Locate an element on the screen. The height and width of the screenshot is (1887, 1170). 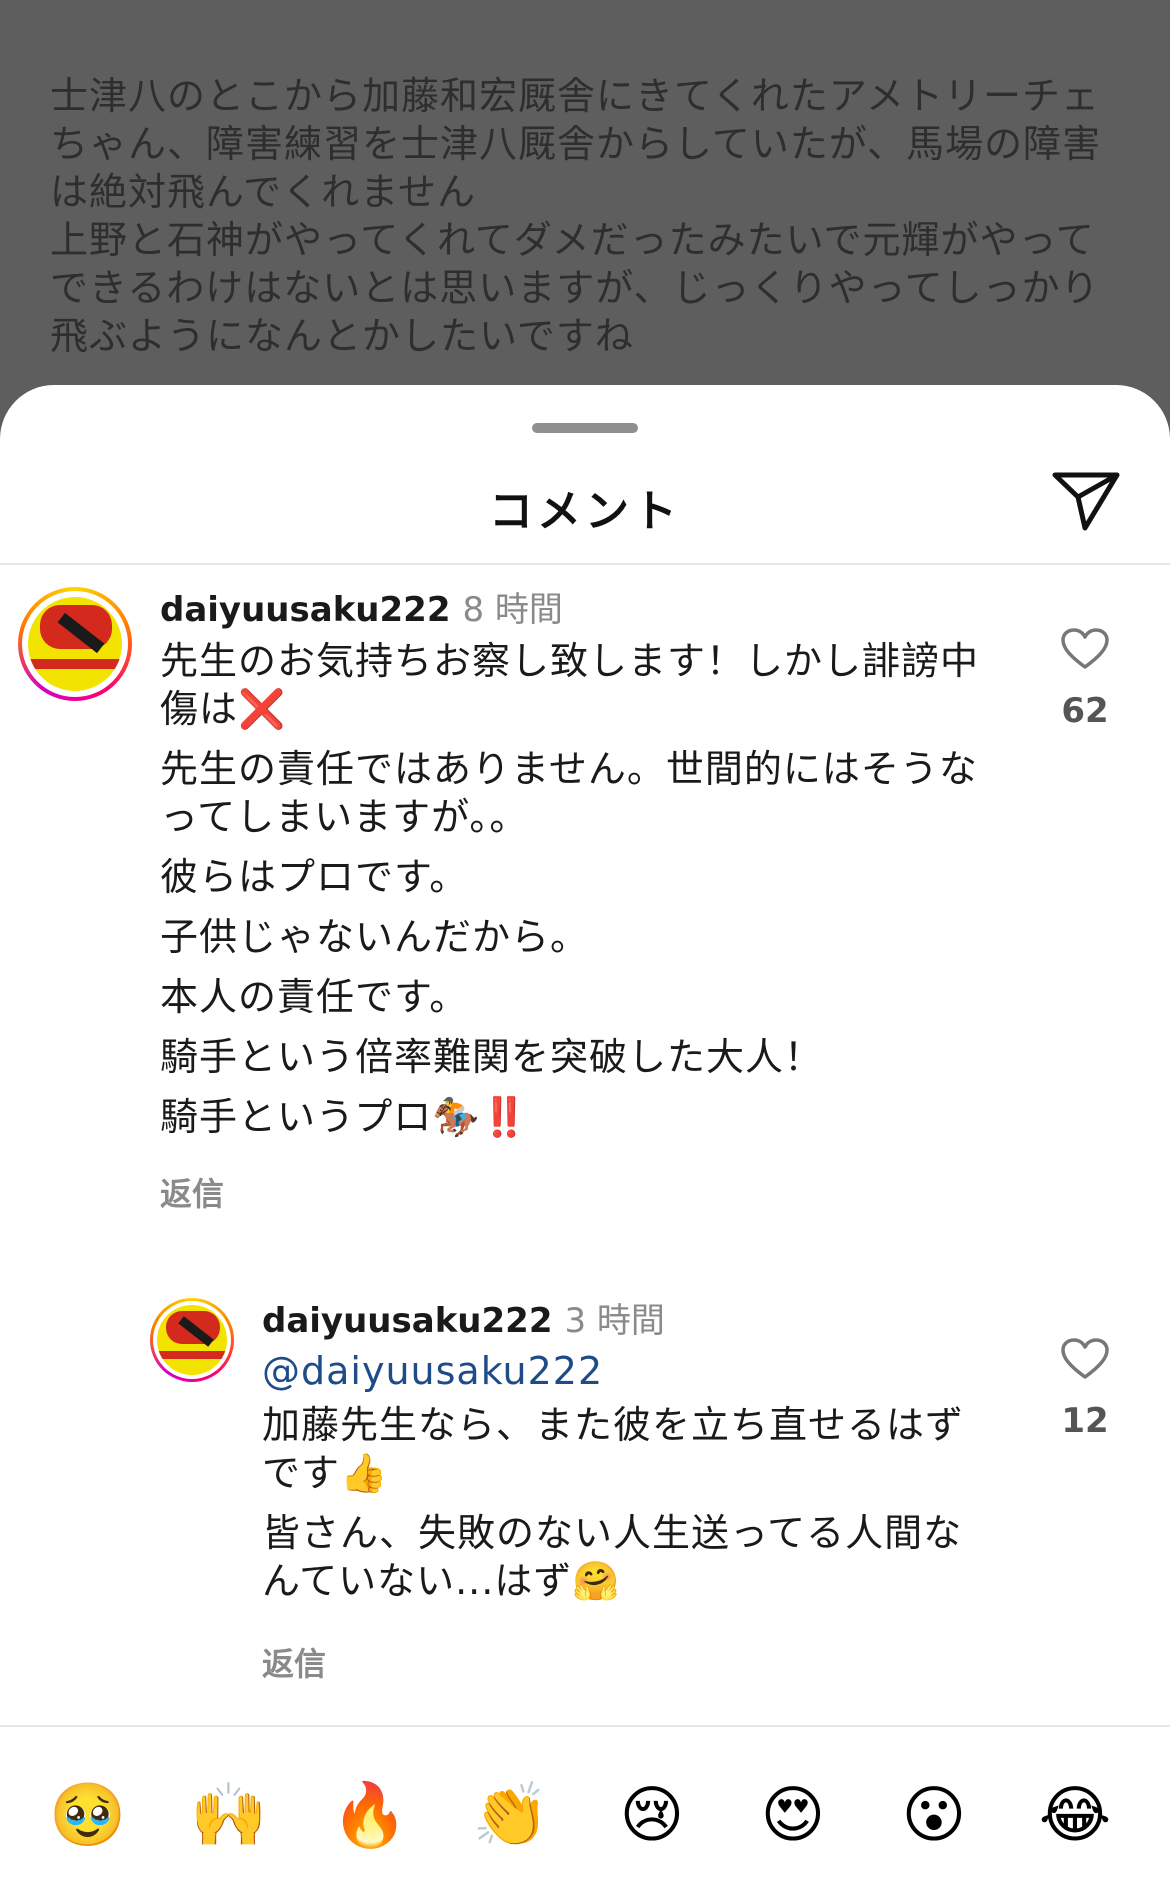
sheet-title: コメント is located at coordinates (585, 511).